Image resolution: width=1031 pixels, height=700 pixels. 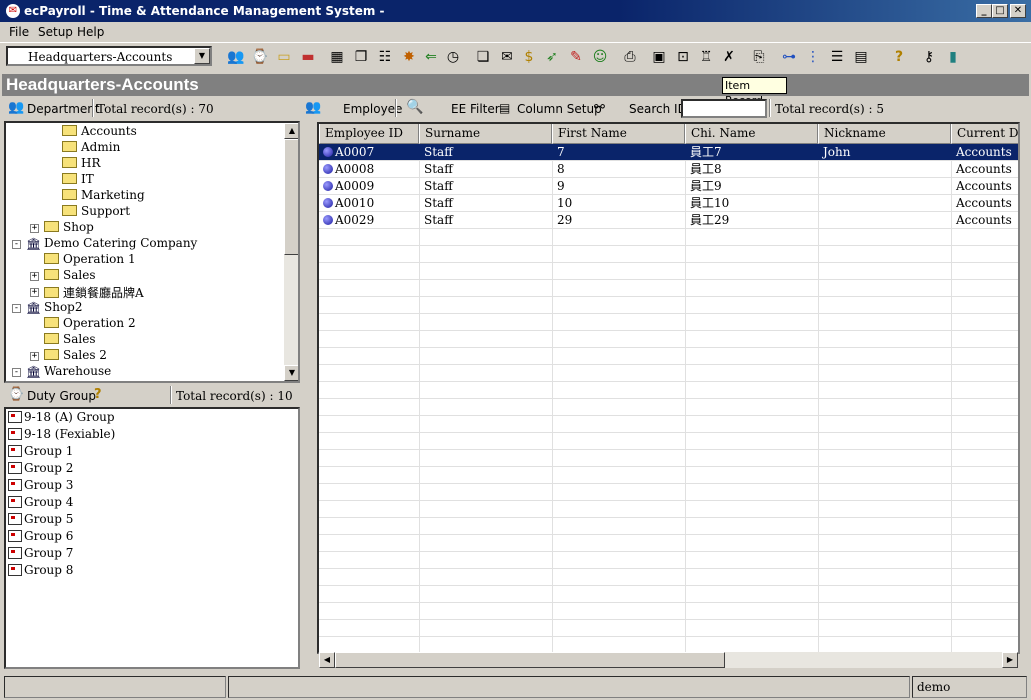 I want to click on shop-icon: ▬, so click(x=308, y=57).